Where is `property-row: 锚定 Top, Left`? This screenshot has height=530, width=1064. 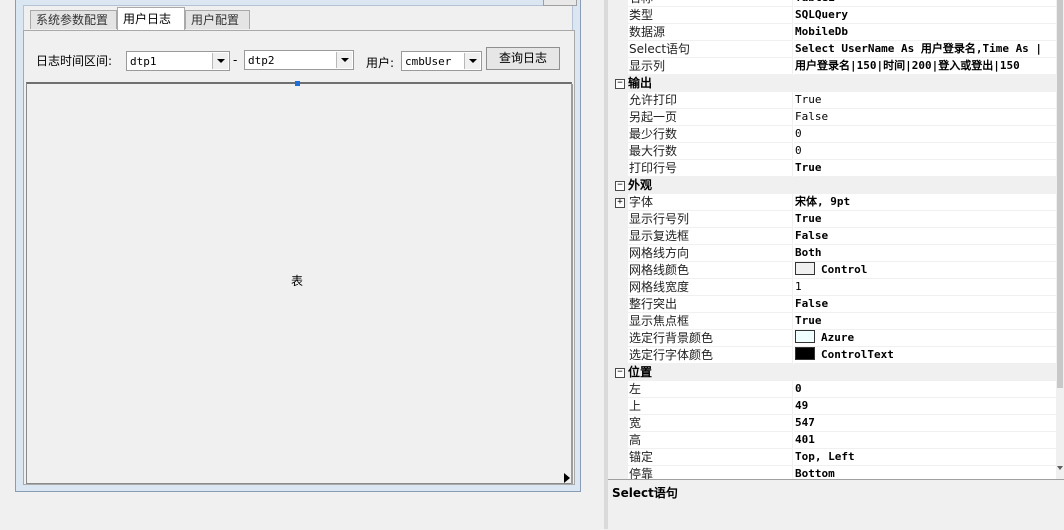
property-row: 锚定 Top, Left is located at coordinates (838, 457).